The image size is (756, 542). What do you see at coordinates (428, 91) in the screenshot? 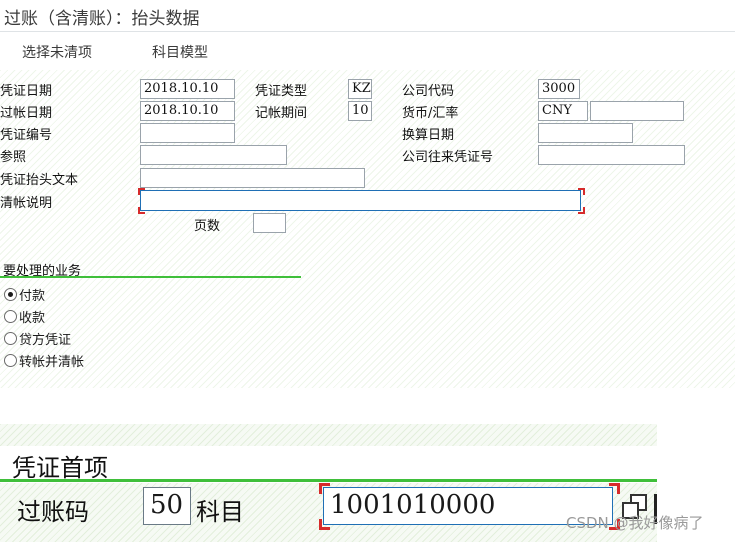
I see `company-code-label: 公司代码` at bounding box center [428, 91].